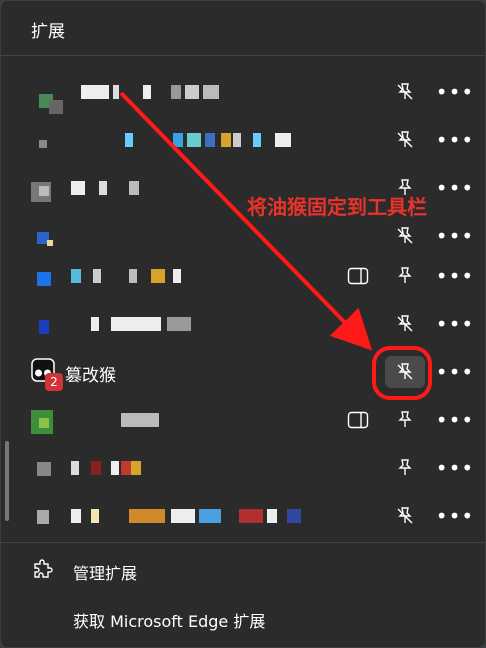 The height and width of the screenshot is (648, 486). What do you see at coordinates (243, 542) in the screenshot?
I see `footer-divider` at bounding box center [243, 542].